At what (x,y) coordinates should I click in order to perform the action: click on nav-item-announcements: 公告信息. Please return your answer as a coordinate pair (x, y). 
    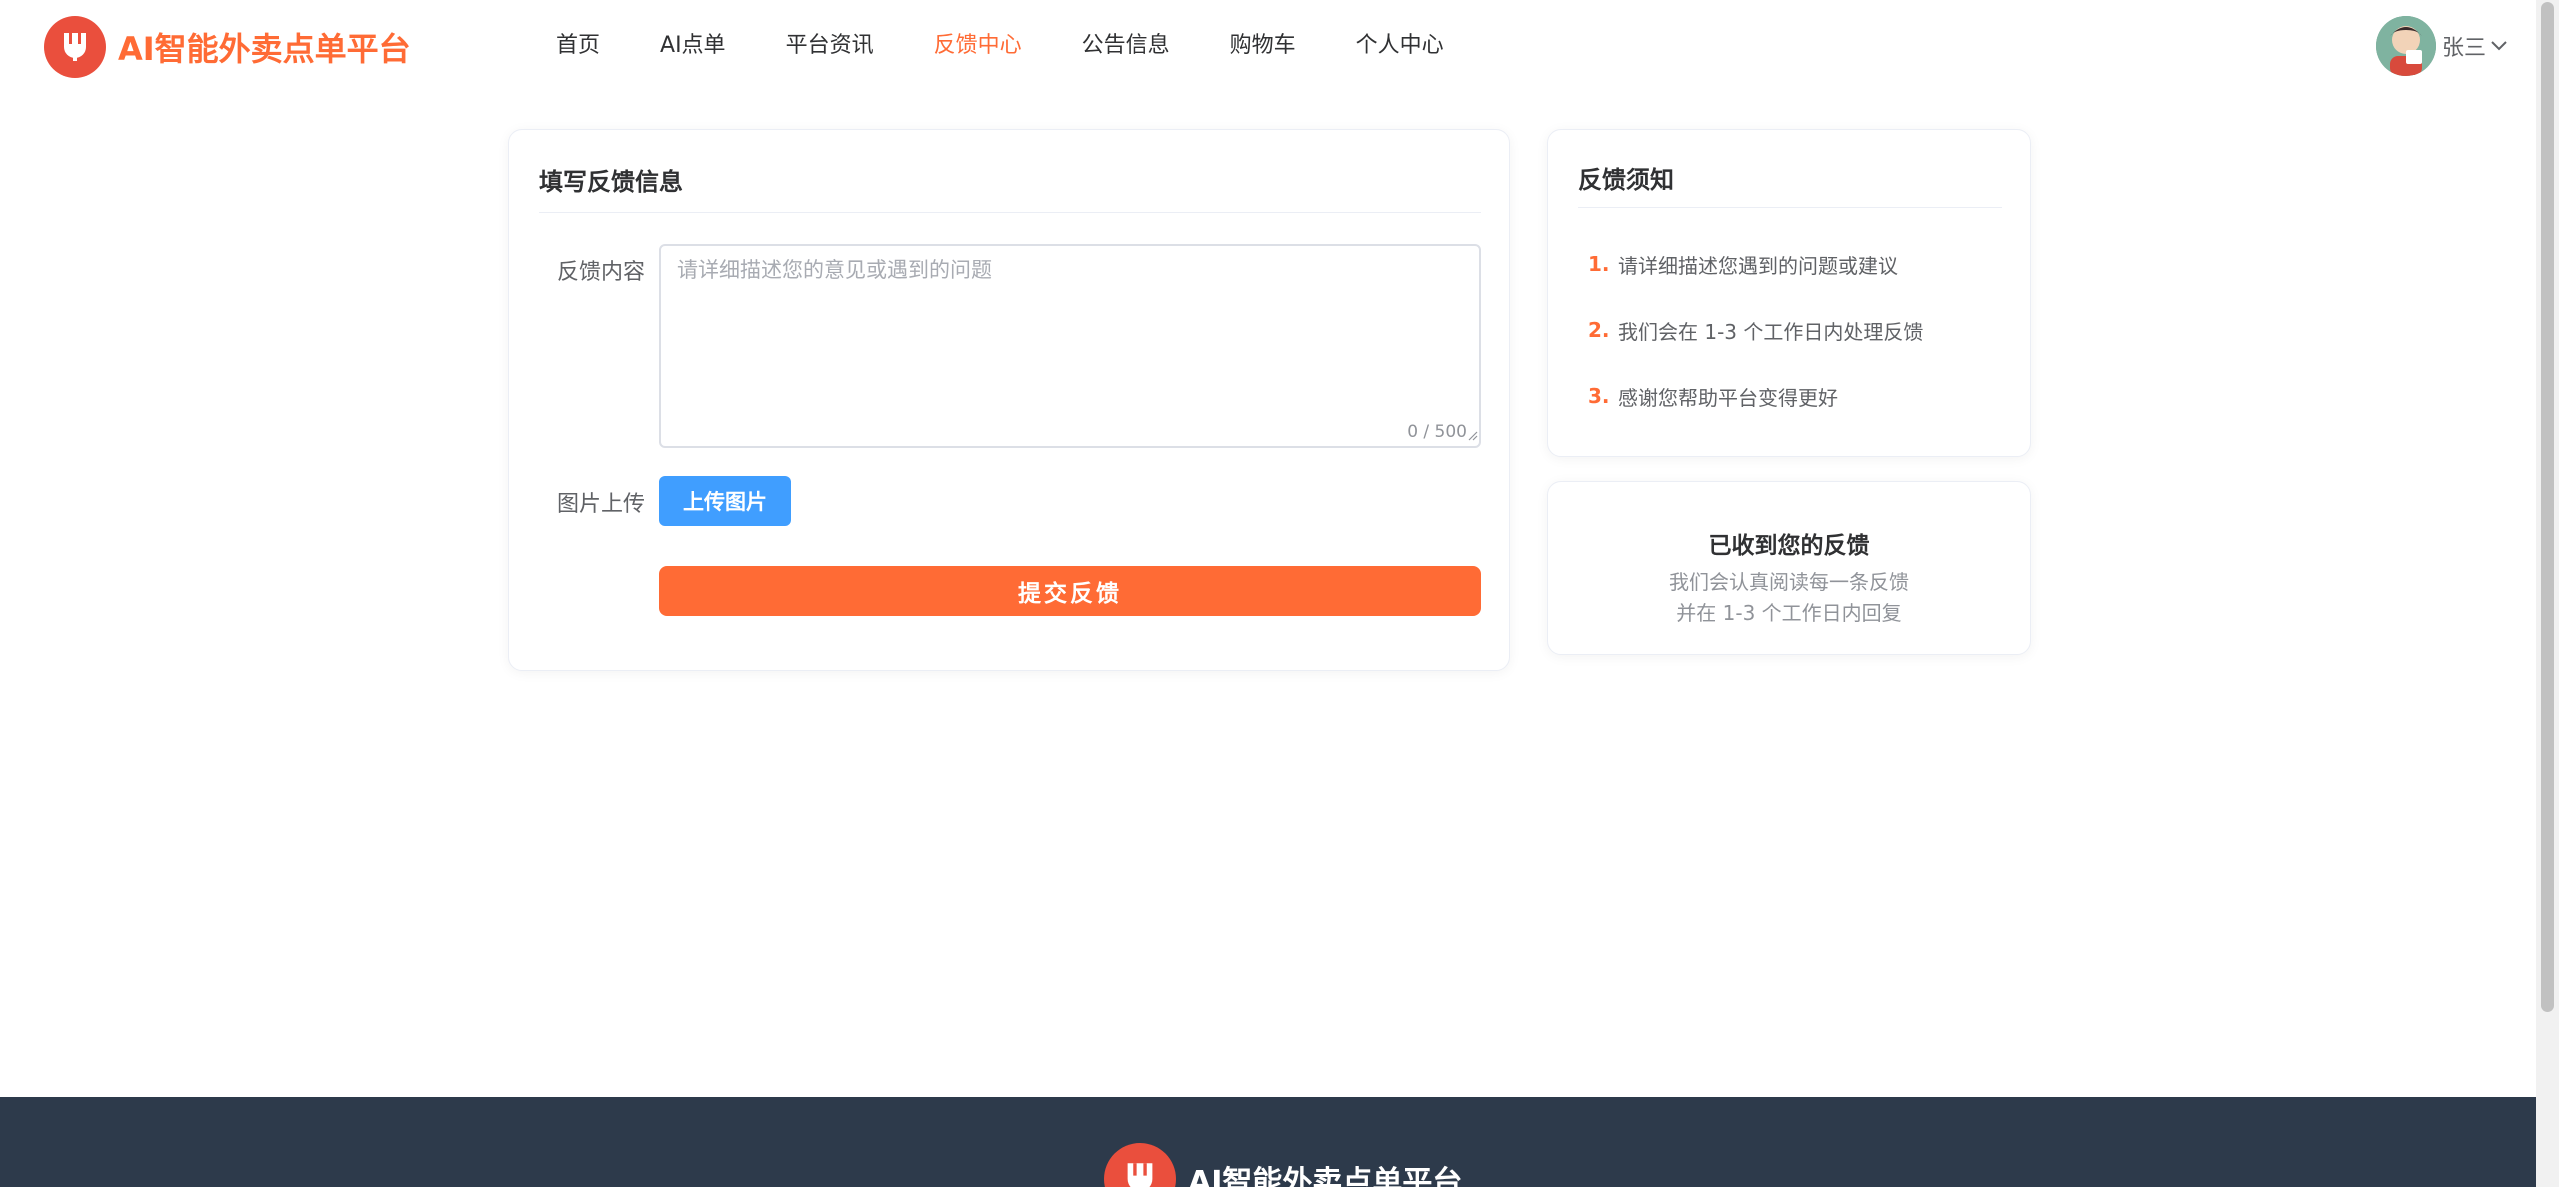
    Looking at the image, I should click on (1126, 46).